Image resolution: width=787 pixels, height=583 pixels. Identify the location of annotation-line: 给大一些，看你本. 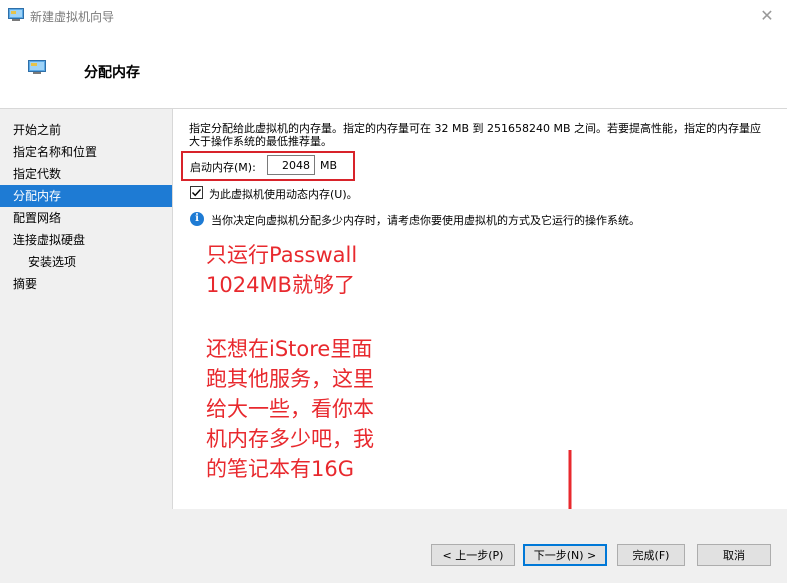
(290, 409).